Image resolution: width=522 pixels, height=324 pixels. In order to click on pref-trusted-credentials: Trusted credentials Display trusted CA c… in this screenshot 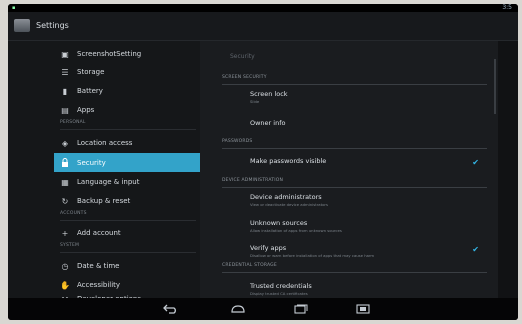, I will do `click(367, 289)`.